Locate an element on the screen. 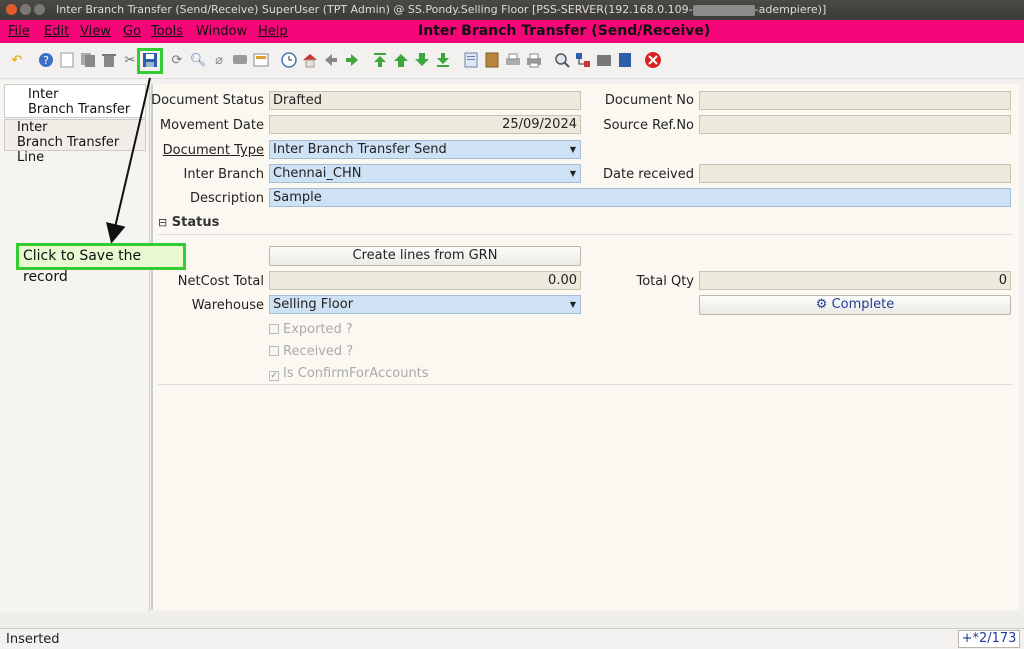 The width and height of the screenshot is (1024, 649). annotation-arrow is located at coordinates (128, 160).